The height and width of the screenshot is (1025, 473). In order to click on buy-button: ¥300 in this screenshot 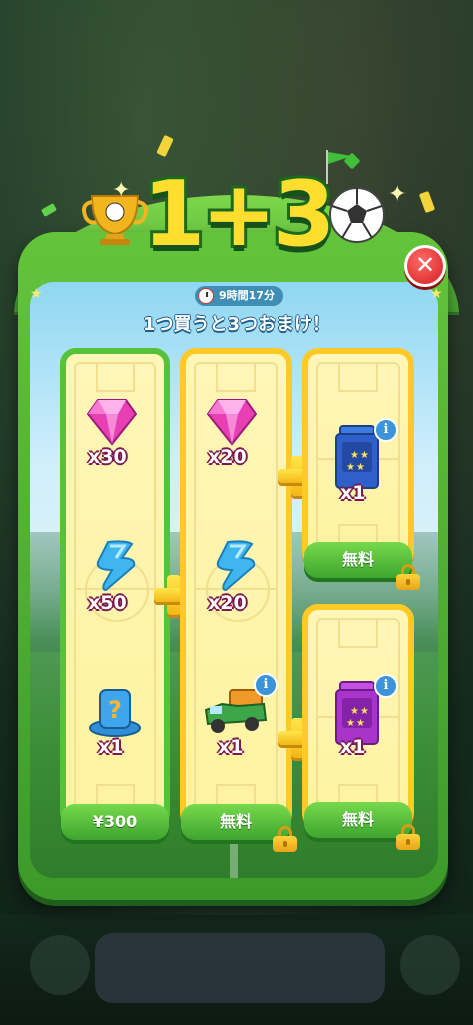, I will do `click(115, 822)`.